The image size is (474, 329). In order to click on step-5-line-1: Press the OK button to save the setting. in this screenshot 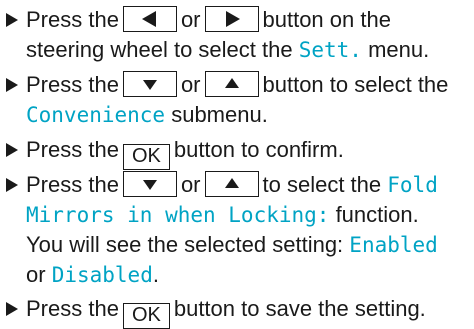, I will do `click(237, 311)`.